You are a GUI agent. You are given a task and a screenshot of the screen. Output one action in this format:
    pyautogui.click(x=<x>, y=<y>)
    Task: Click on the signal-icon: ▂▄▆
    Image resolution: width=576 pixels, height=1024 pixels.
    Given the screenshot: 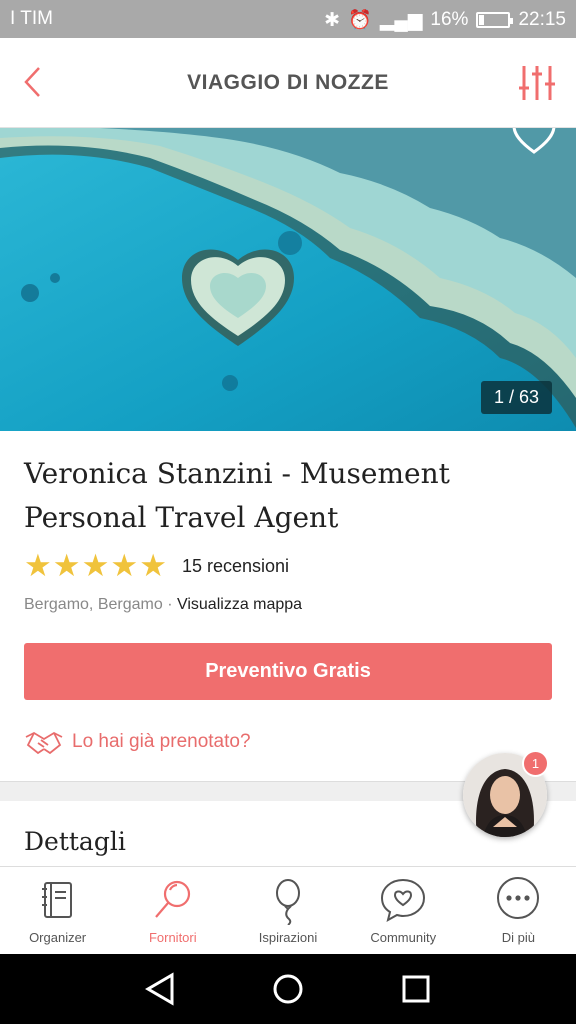 What is the action you would take?
    pyautogui.click(x=401, y=20)
    